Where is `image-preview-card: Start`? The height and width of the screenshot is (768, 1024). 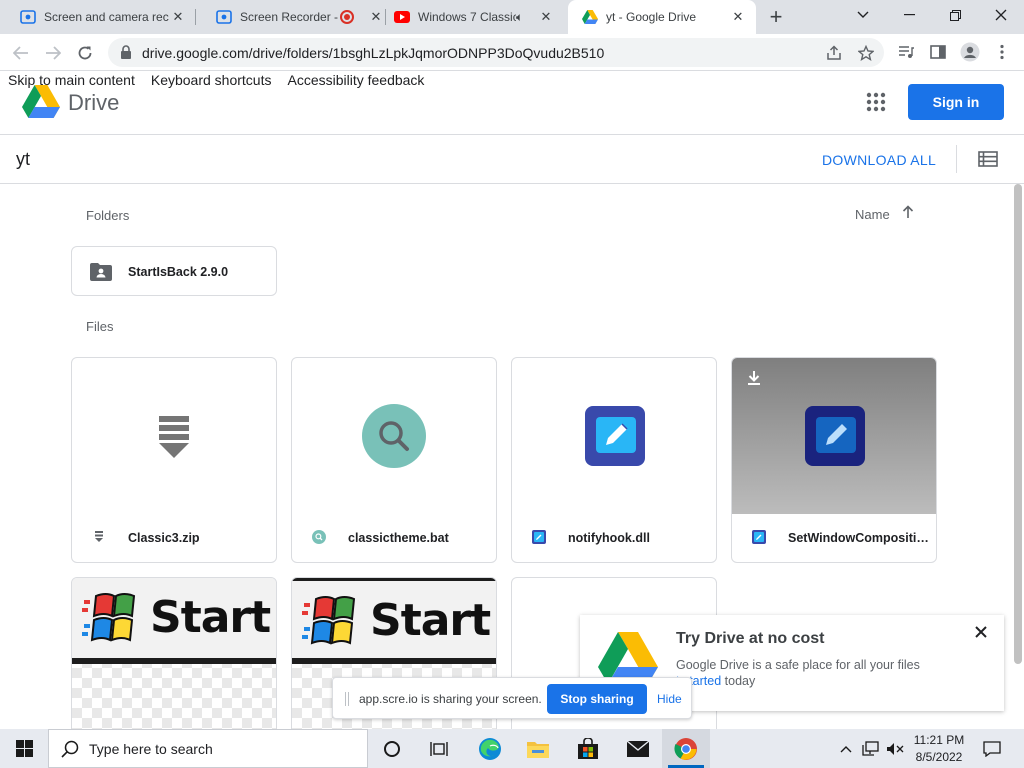 image-preview-card: Start is located at coordinates (174, 657).